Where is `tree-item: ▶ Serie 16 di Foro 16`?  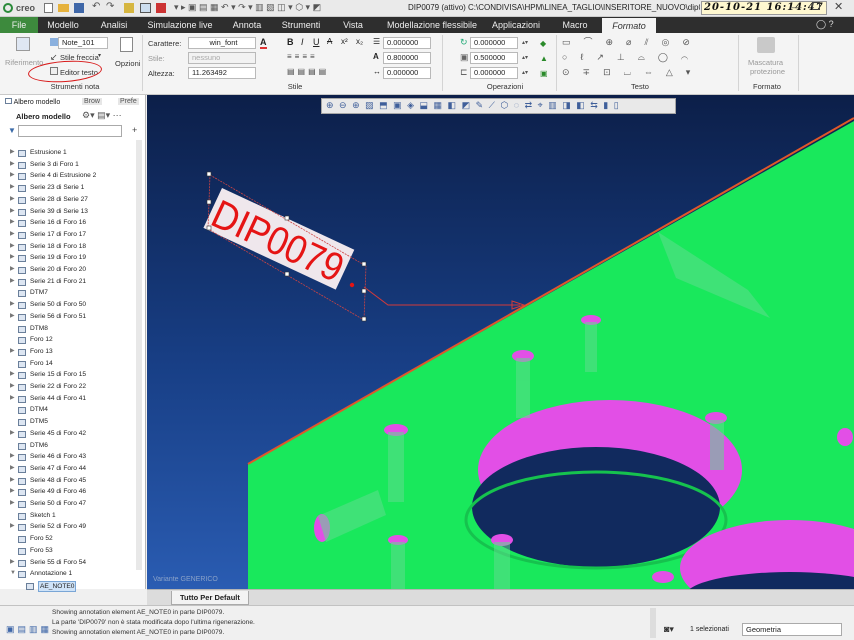 tree-item: ▶ Serie 16 di Foro 16 is located at coordinates (70, 223).